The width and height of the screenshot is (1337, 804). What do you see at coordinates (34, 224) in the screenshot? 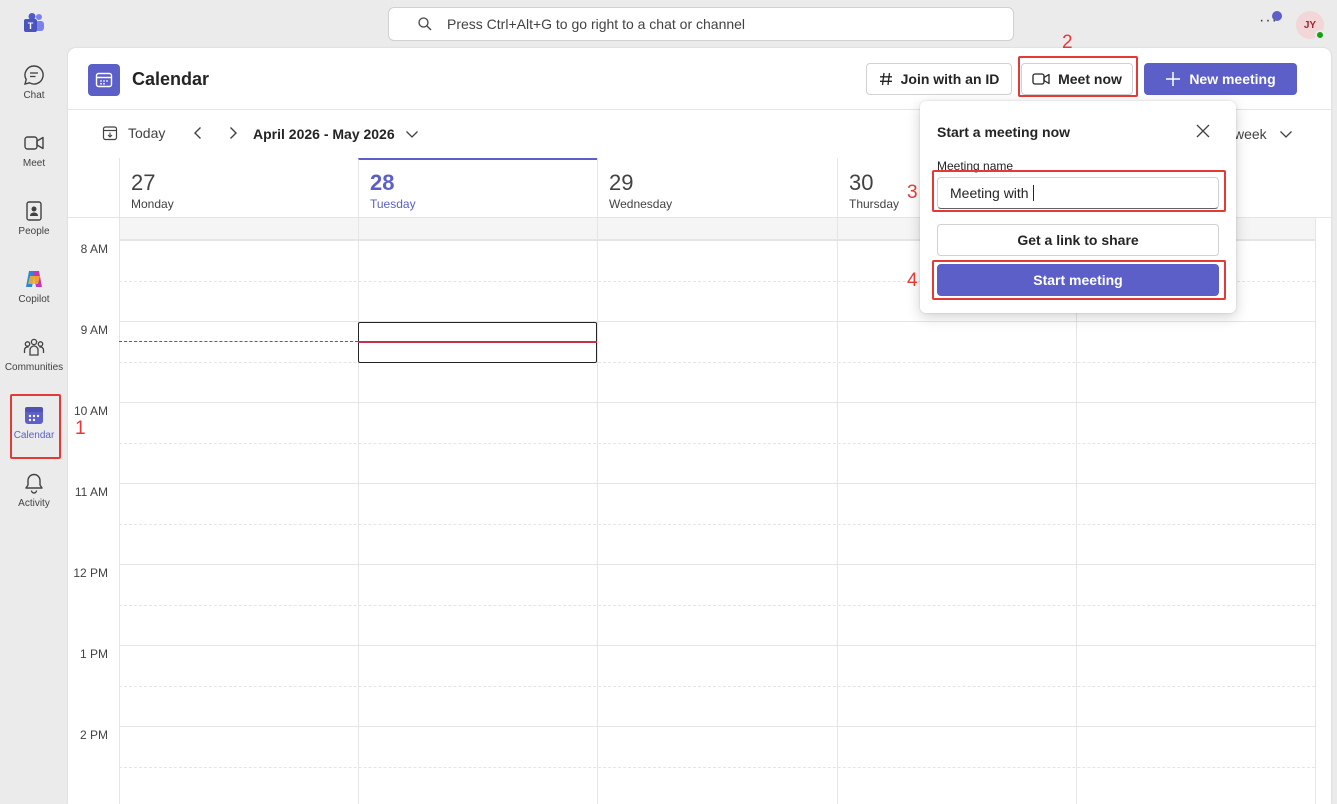
I see `rail-item-people: People` at bounding box center [34, 224].